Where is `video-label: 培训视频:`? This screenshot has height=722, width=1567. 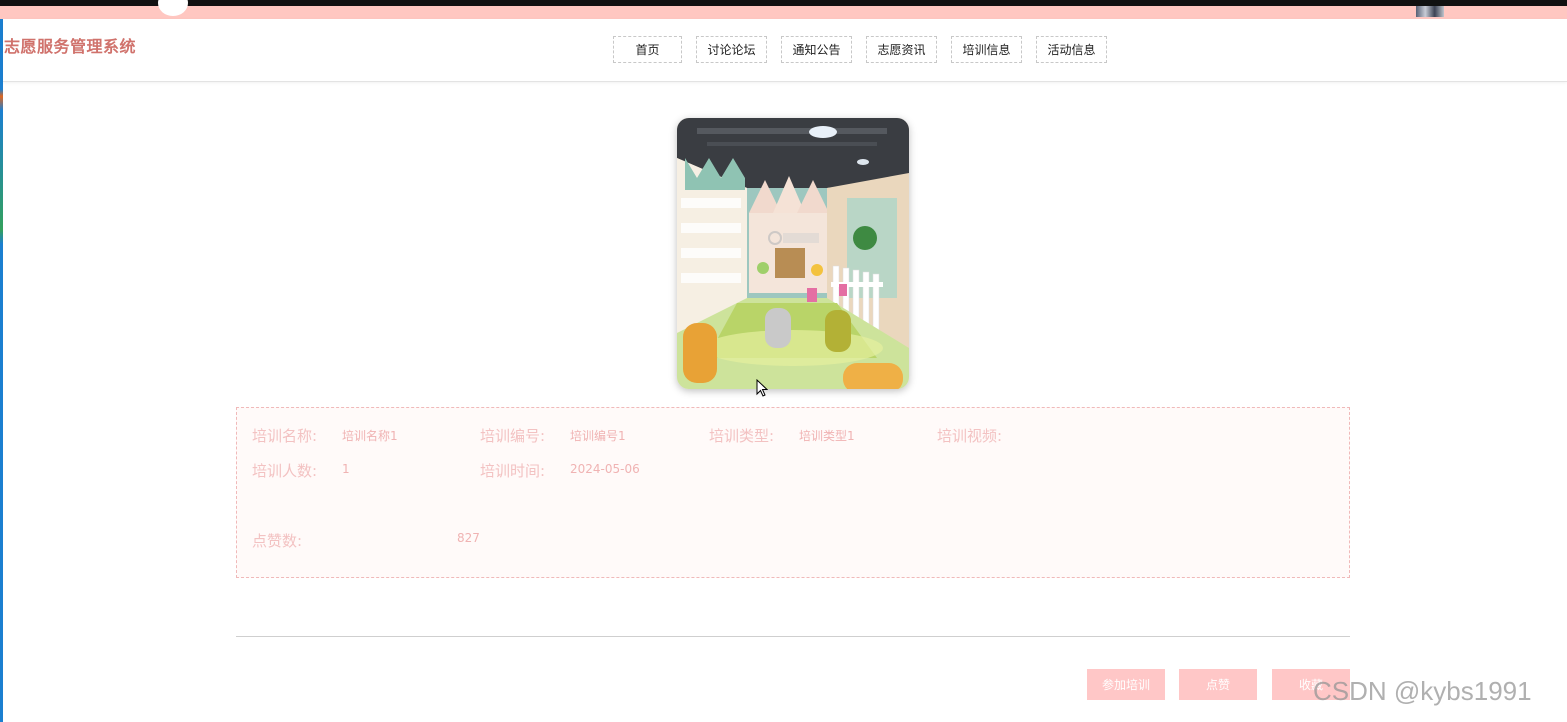 video-label: 培训视频: is located at coordinates (970, 436).